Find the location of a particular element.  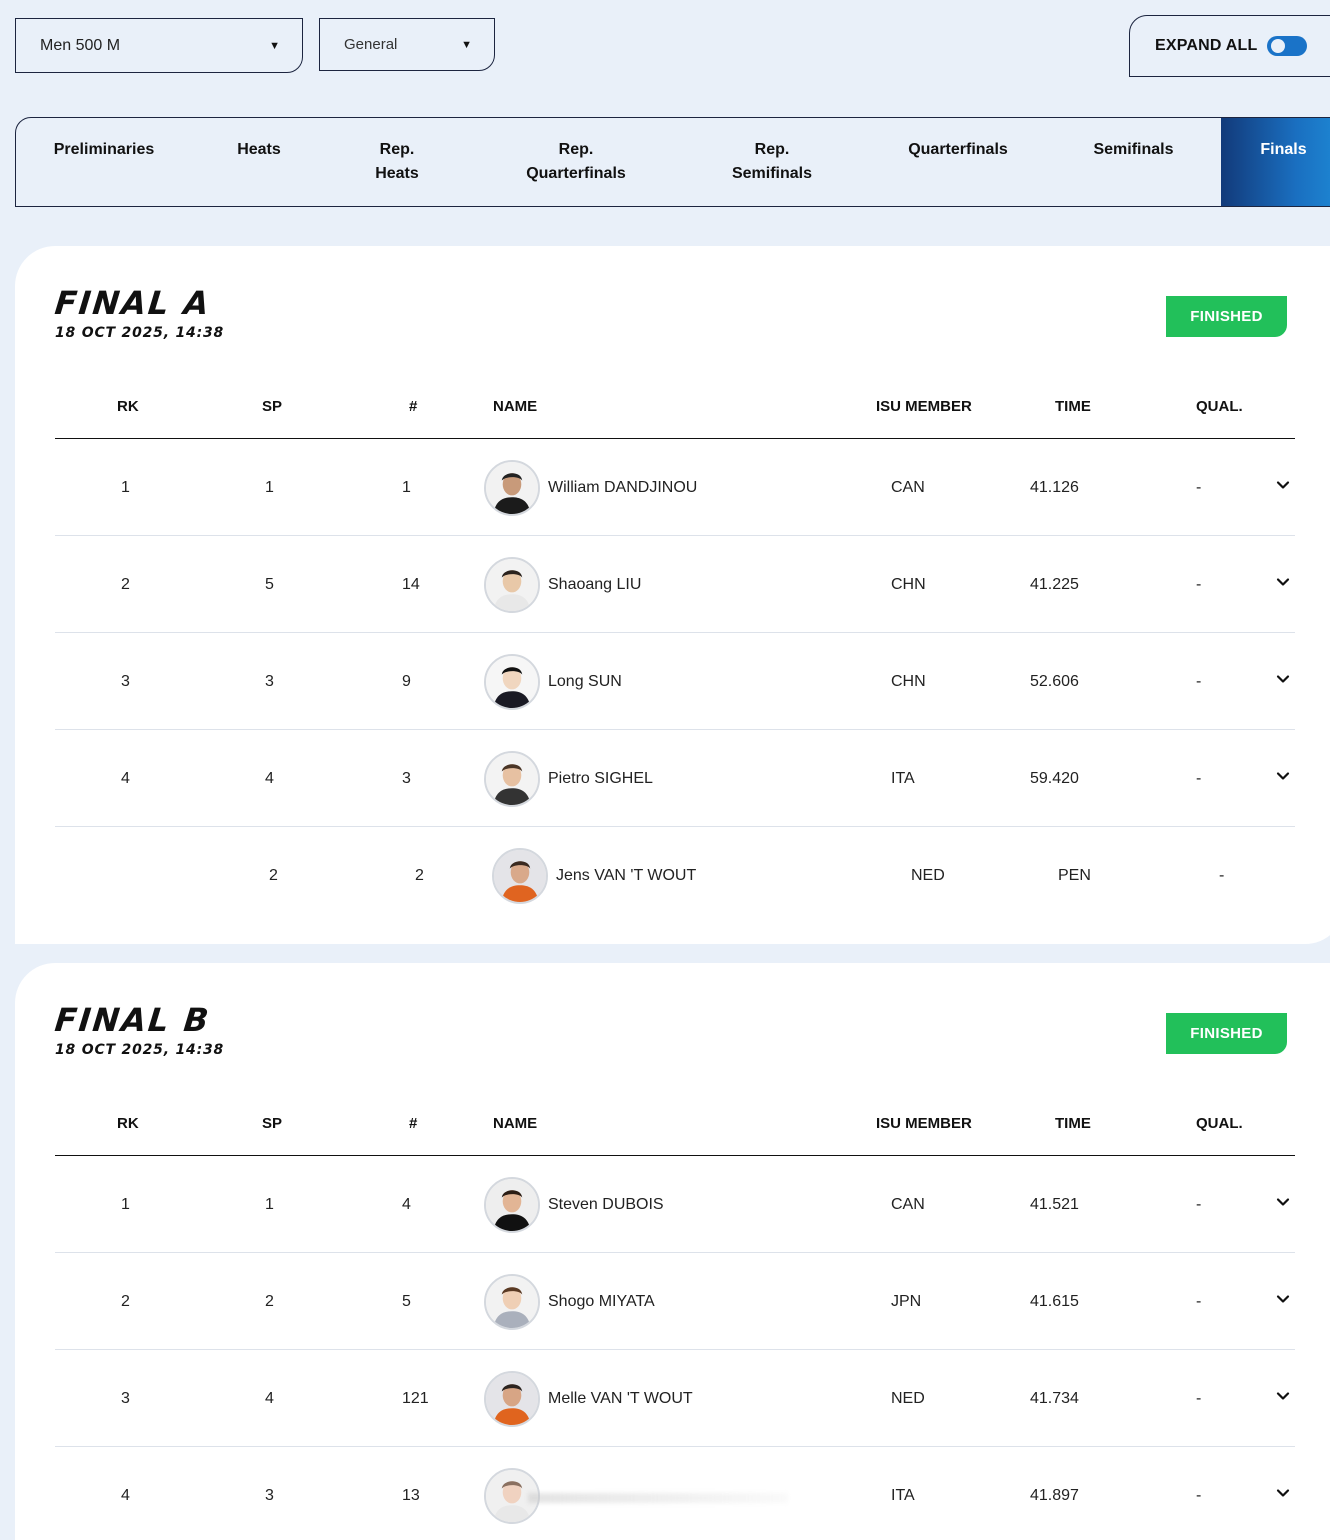

result-row: 2 5 14 Shaoang LIU CHN 41.225 - is located at coordinates (675, 584).